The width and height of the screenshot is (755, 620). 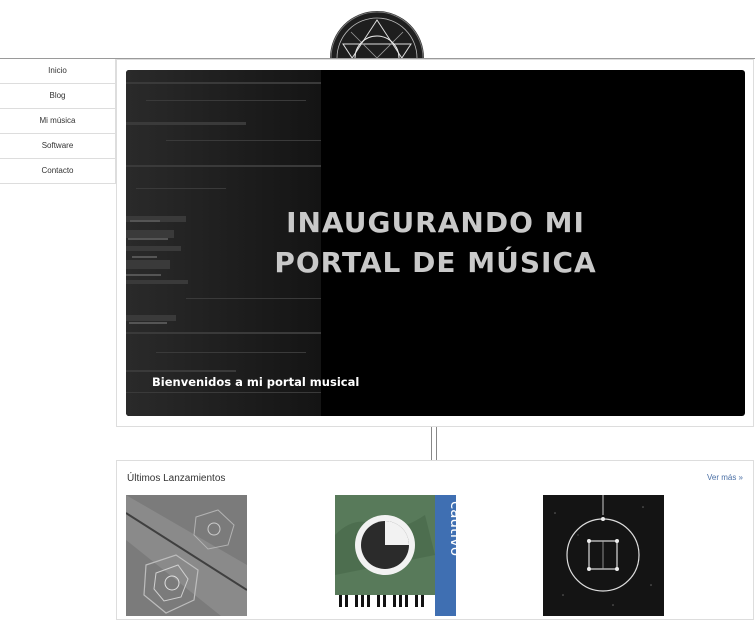 I want to click on nav-item-mi-musica: Mi música, so click(x=57, y=121).